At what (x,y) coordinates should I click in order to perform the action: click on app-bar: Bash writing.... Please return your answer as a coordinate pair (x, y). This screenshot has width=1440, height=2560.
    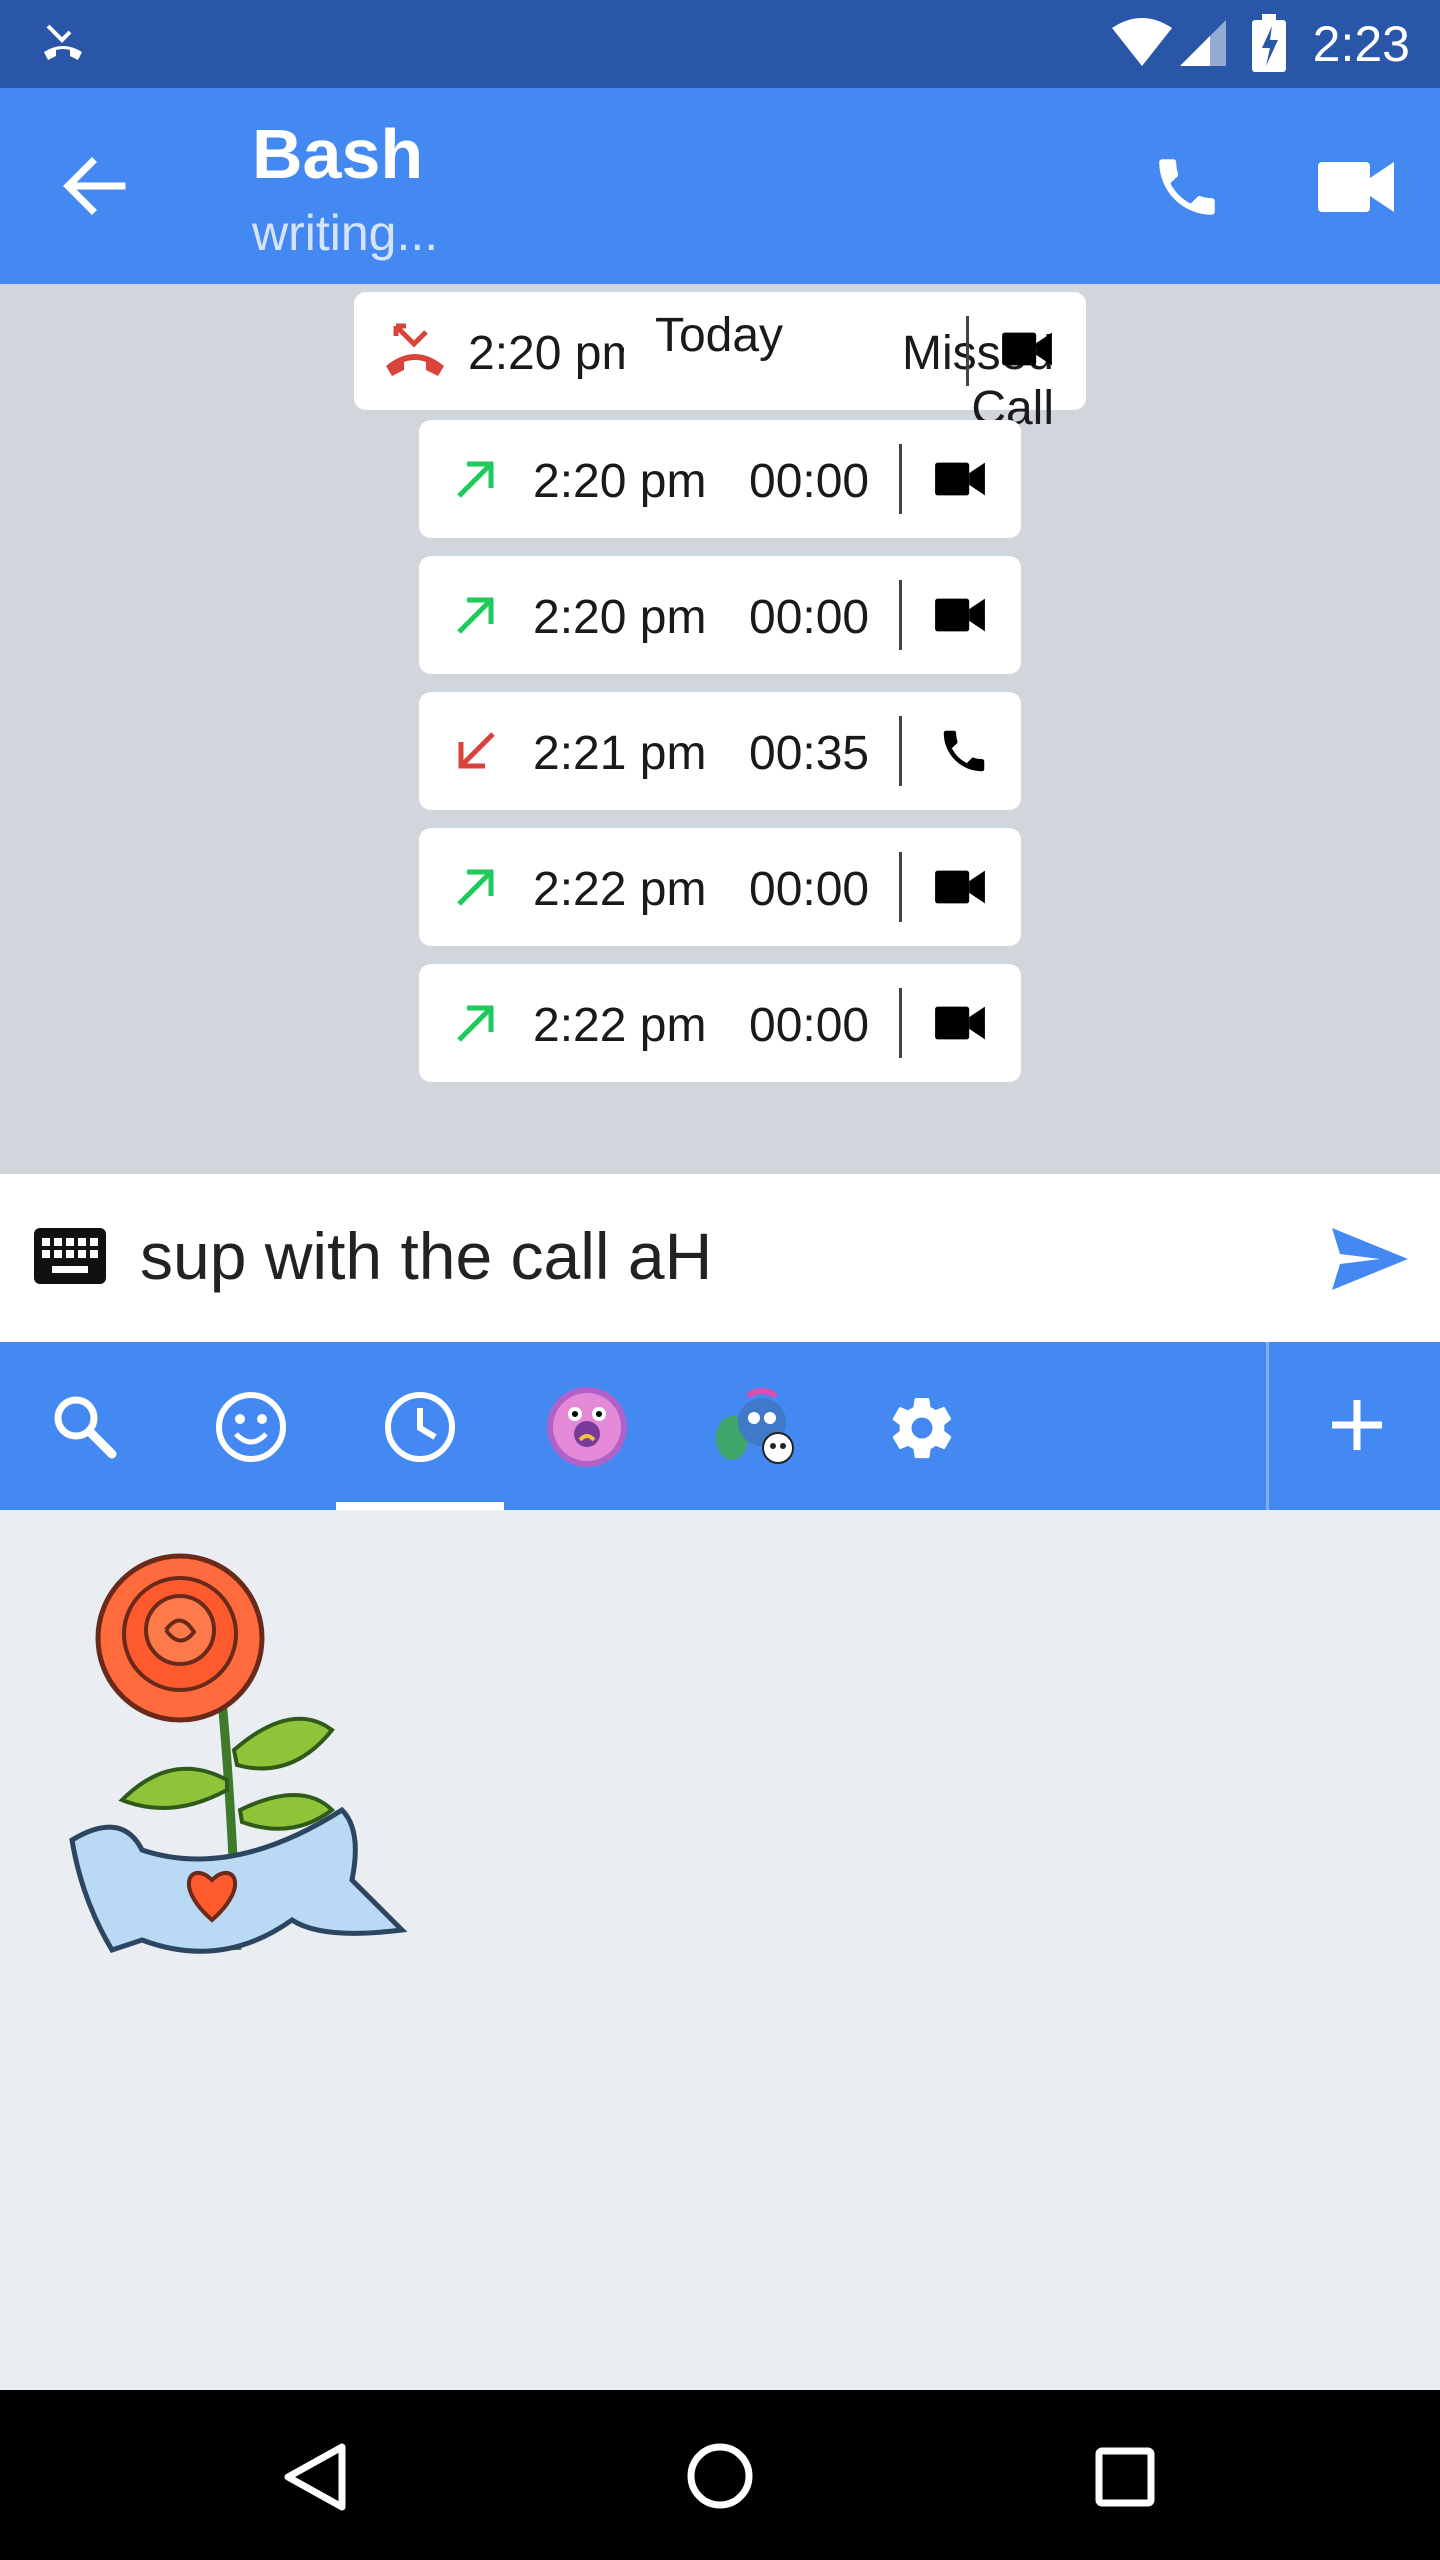
    Looking at the image, I should click on (720, 186).